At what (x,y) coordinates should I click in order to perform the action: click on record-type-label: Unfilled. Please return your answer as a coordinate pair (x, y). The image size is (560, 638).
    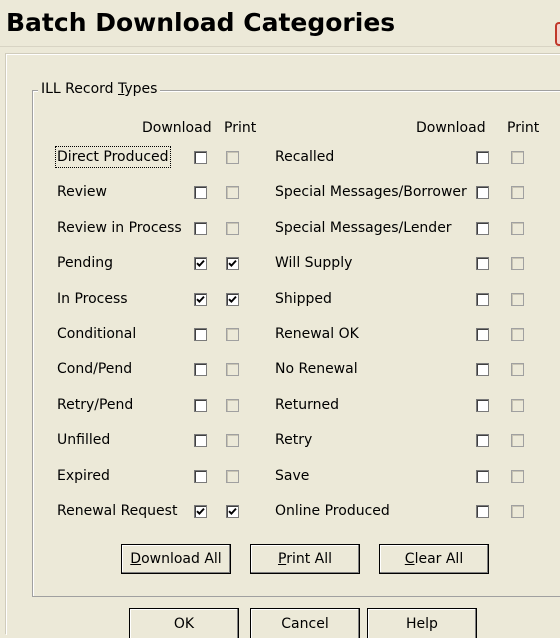
    Looking at the image, I should click on (84, 440).